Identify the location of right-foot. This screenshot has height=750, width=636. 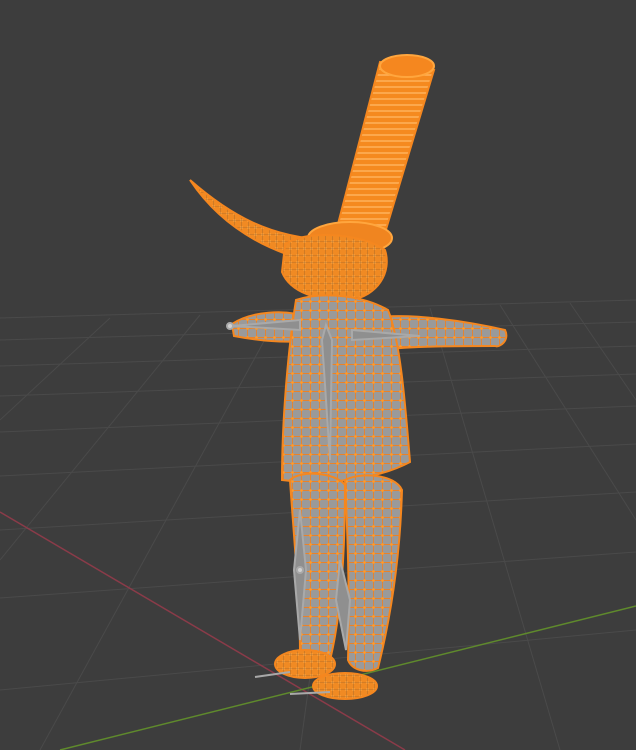
(345, 686).